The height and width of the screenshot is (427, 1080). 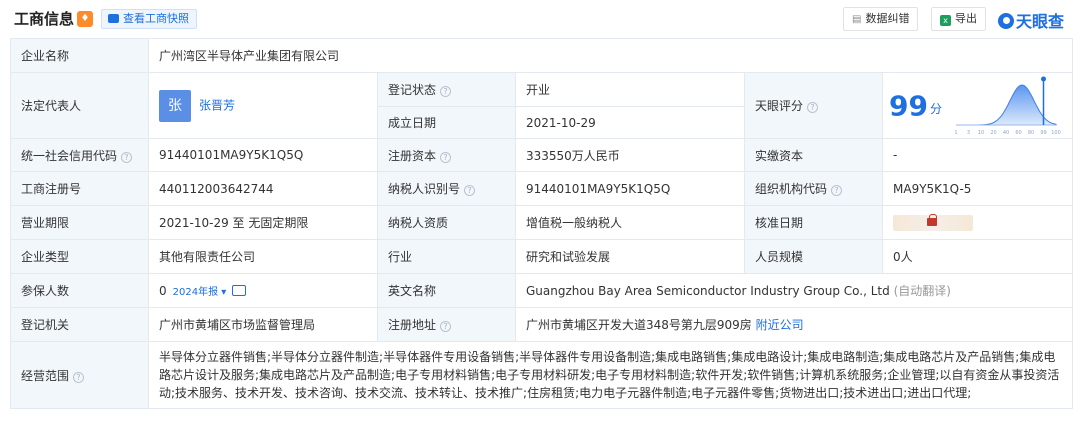 I want to click on camera-icon, so click(x=113, y=18).